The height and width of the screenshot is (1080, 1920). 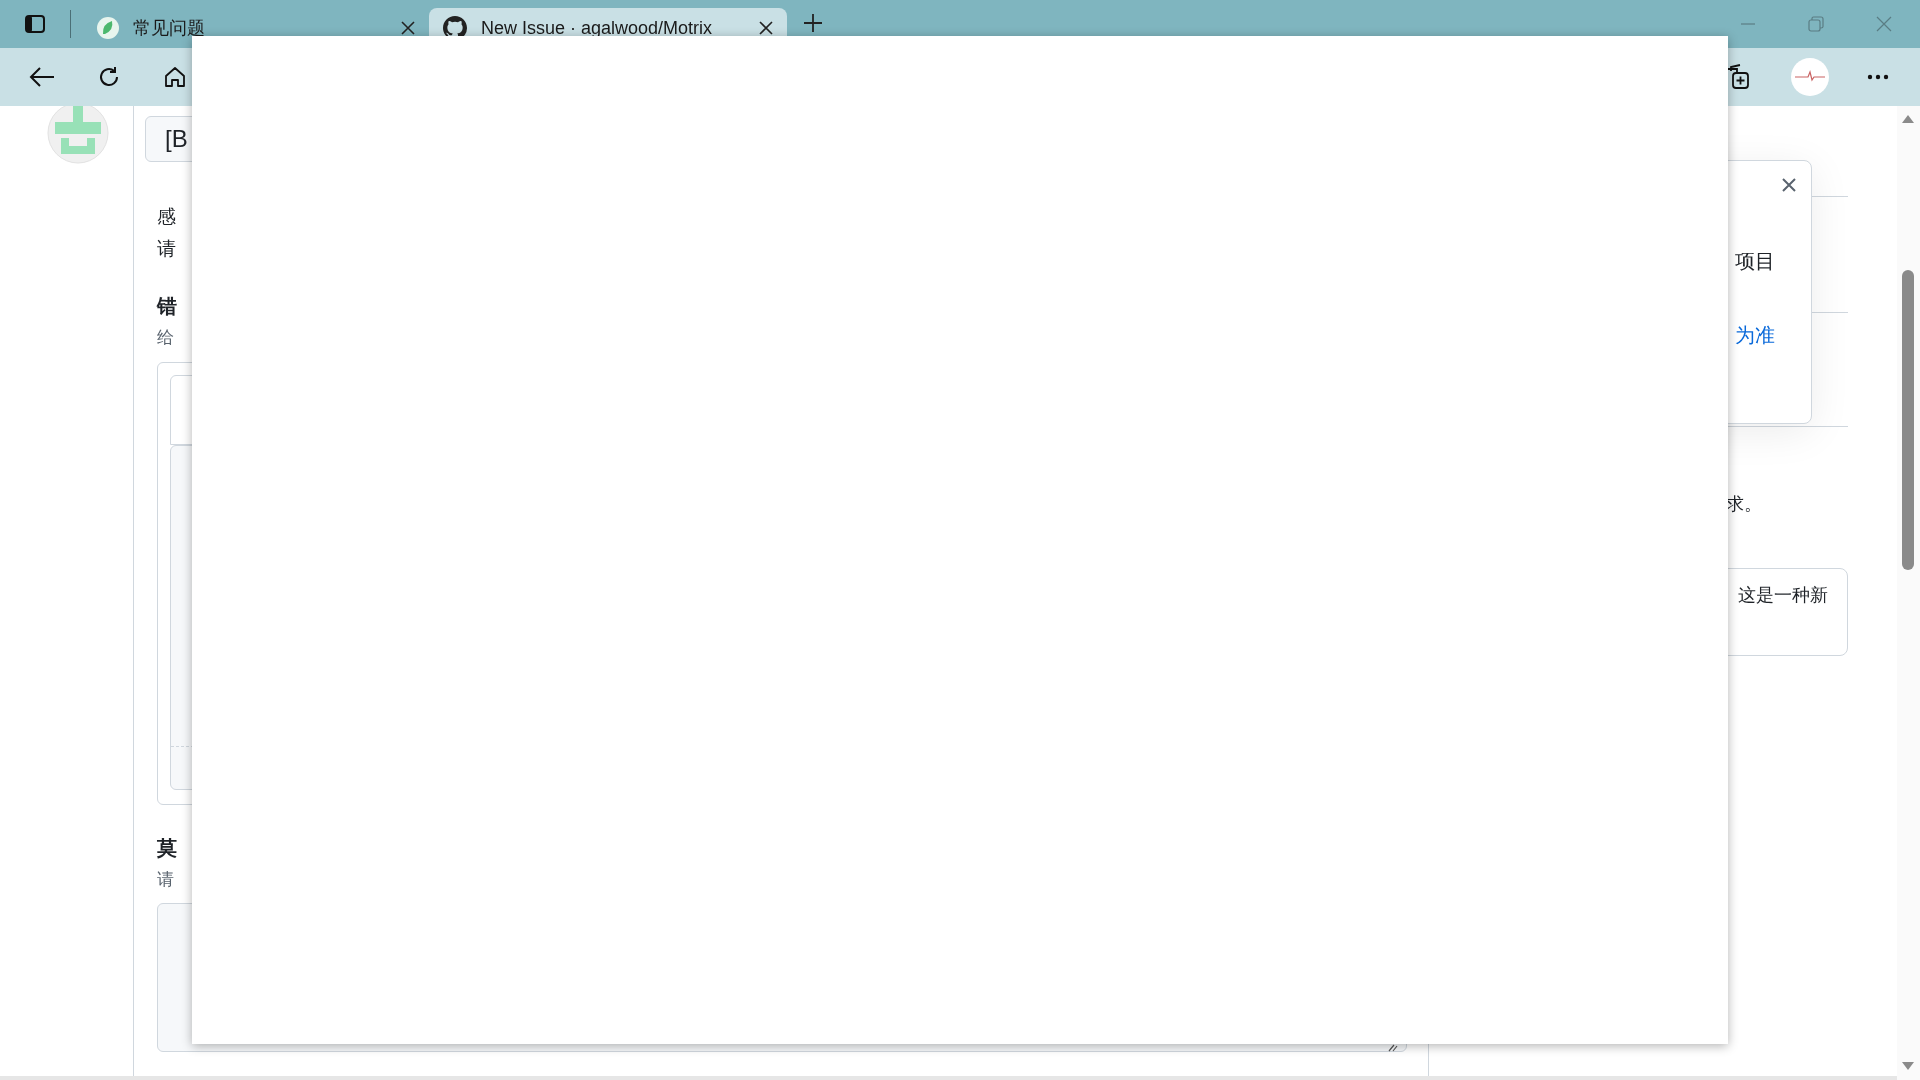 What do you see at coordinates (78, 135) in the screenshot?
I see `avatar` at bounding box center [78, 135].